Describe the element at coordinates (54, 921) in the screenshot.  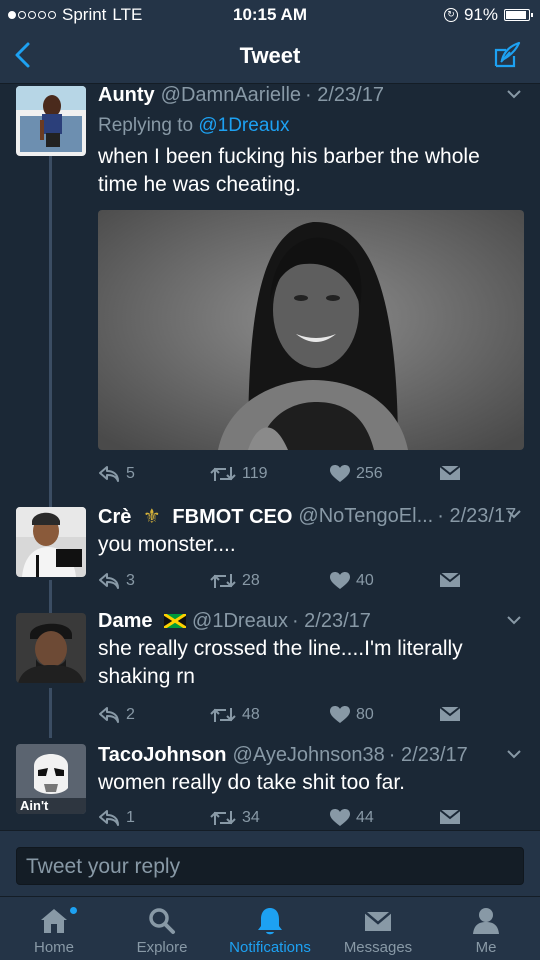
I see `home-icon` at that location.